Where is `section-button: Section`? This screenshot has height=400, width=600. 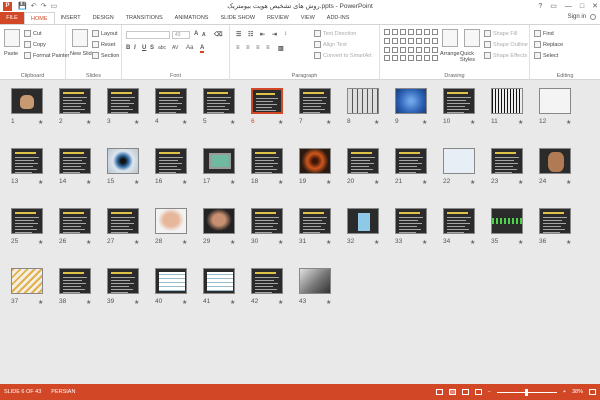
section-button: Section is located at coordinates (105, 55).